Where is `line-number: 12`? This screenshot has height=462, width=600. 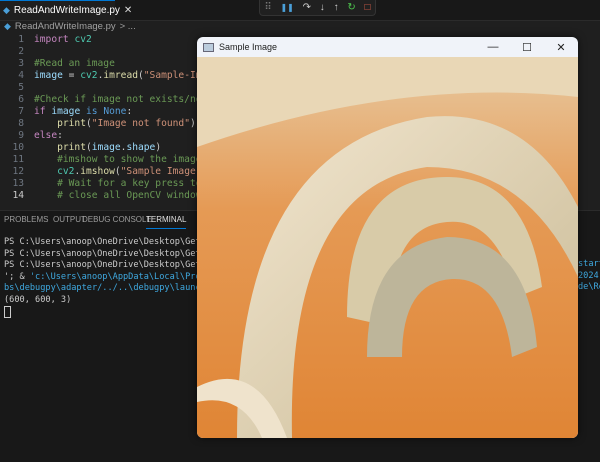 line-number: 12 is located at coordinates (18, 171).